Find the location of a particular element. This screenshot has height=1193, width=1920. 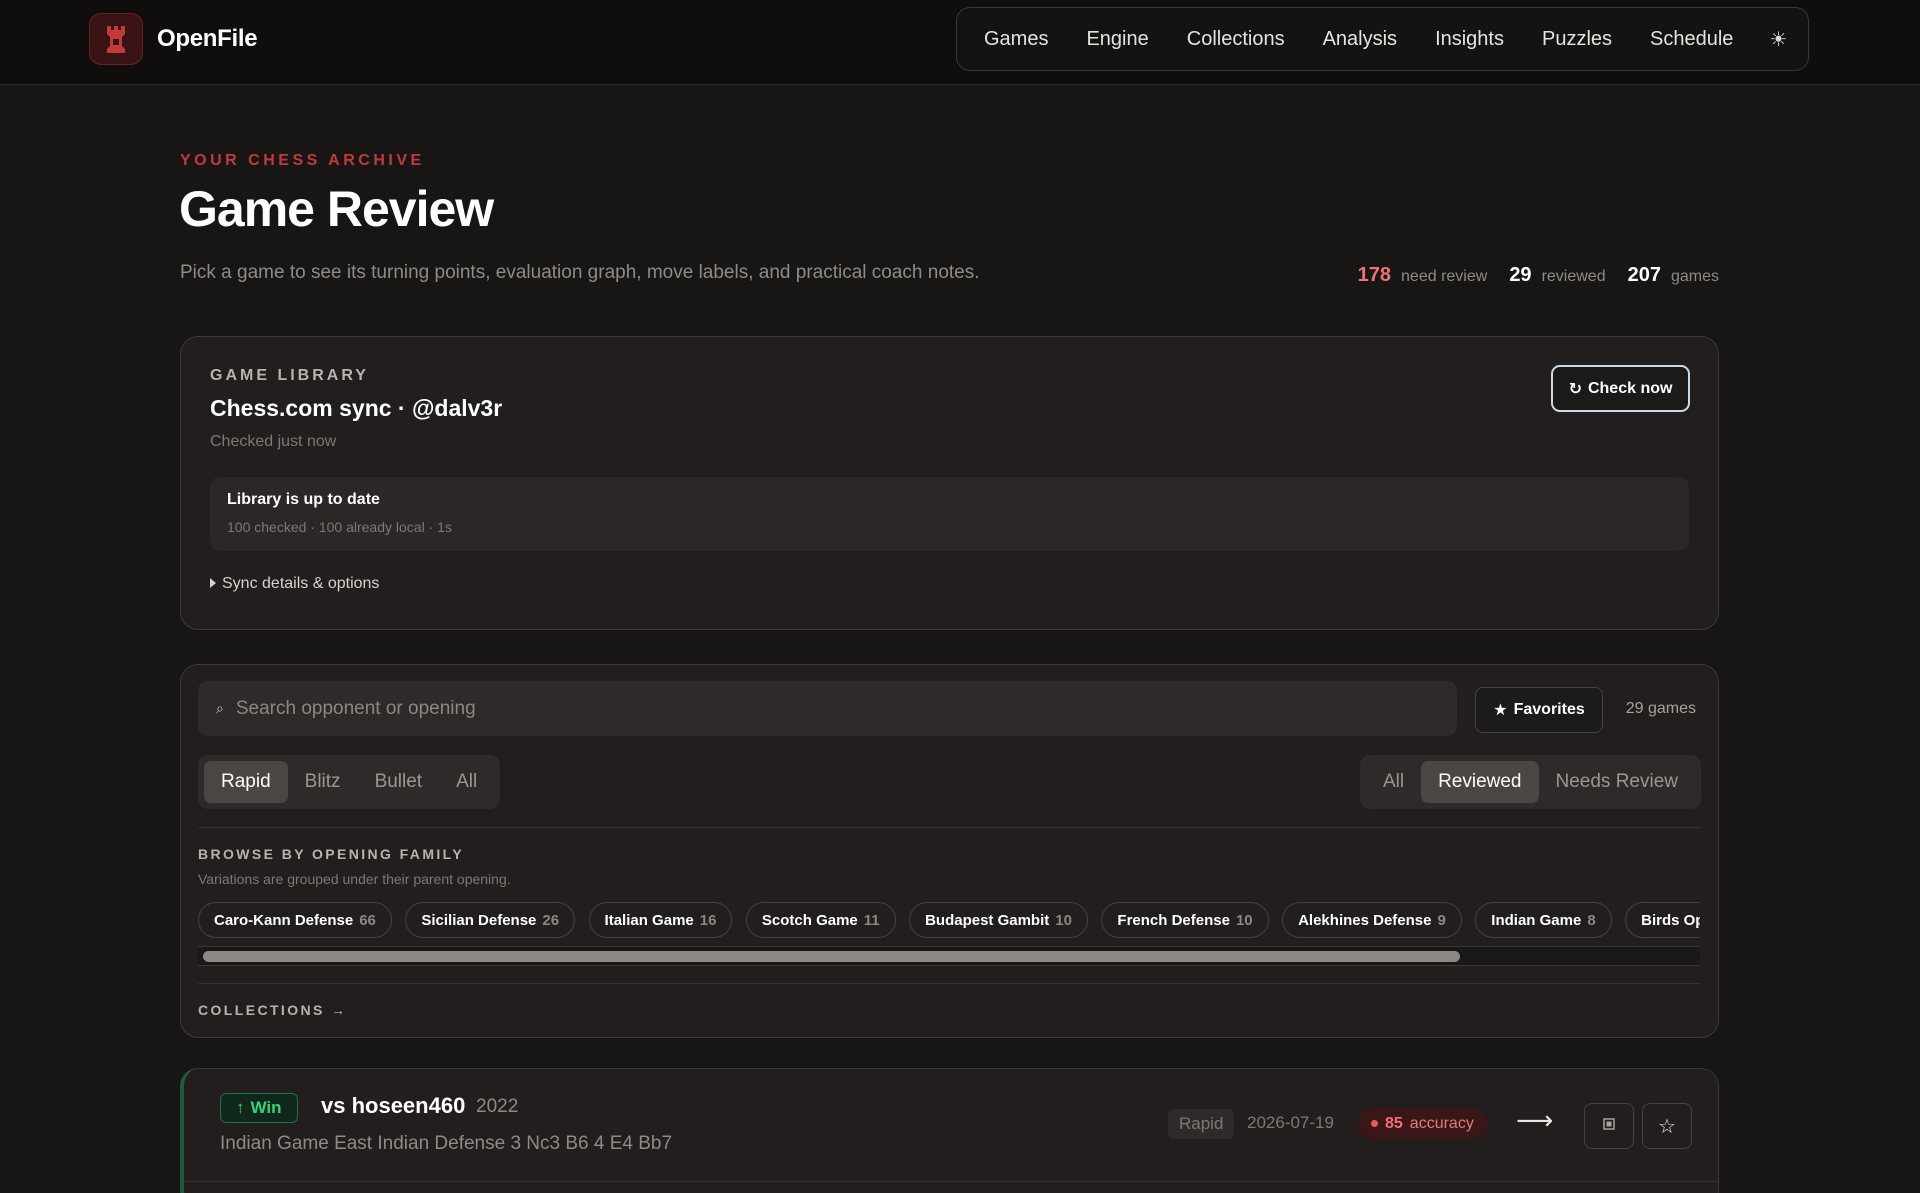

search-bar: ⌕ is located at coordinates (827, 708).